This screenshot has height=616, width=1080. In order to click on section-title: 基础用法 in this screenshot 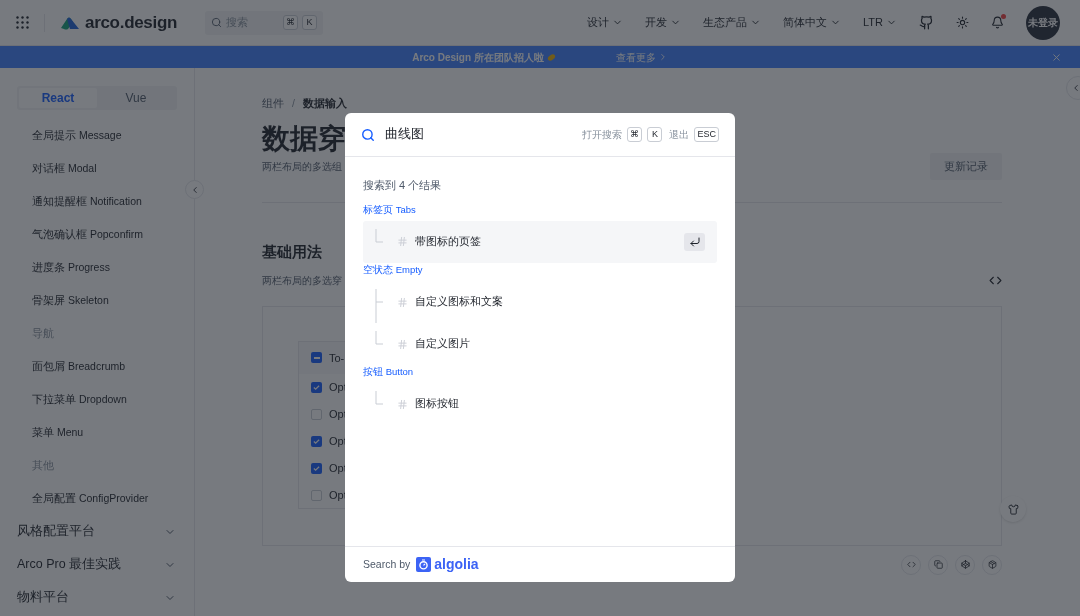, I will do `click(292, 252)`.